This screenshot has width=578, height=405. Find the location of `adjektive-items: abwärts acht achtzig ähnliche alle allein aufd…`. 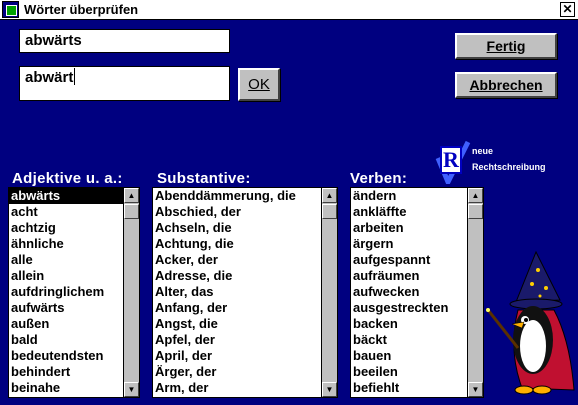

adjektive-items: abwärts acht achtzig ähnliche alle allein aufd… is located at coordinates (66, 292).